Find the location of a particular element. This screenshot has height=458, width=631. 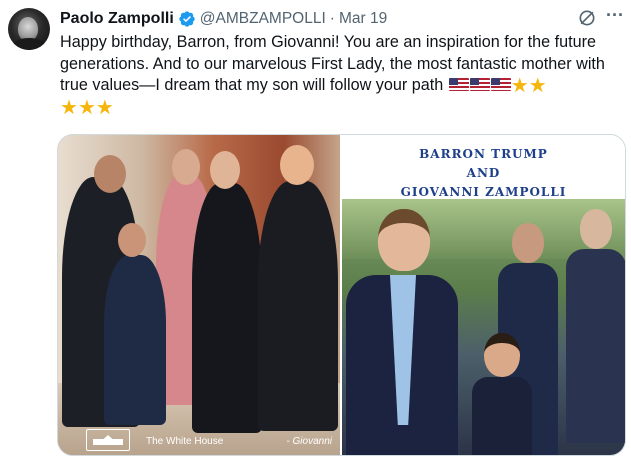

photo-title: BARRON TRUMP AND GIOVANNI ZAMPOLLI is located at coordinates (483, 173).